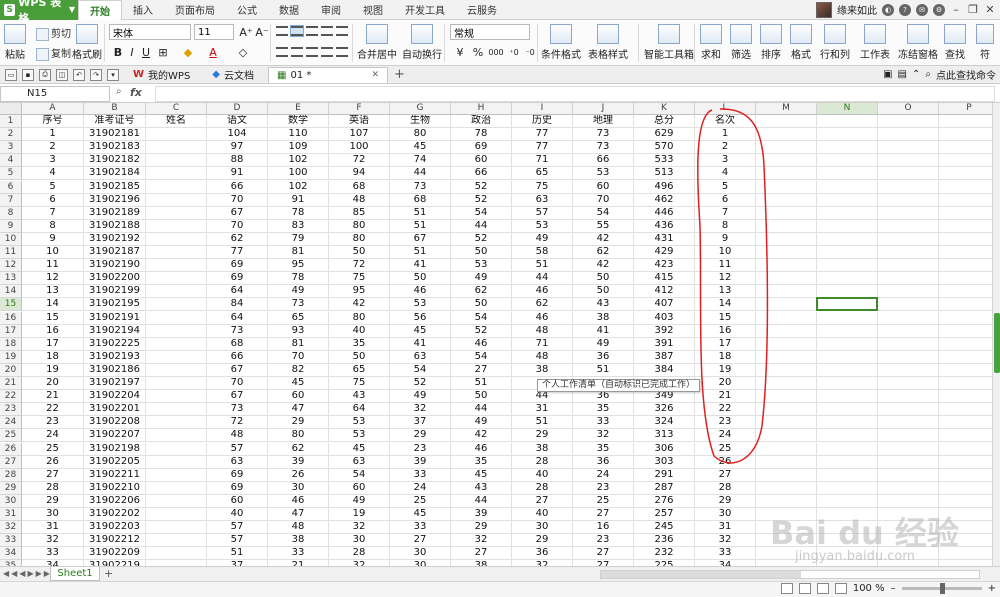 The height and width of the screenshot is (597, 1000). Describe the element at coordinates (725, 109) in the screenshot. I see `column-header-L: L` at that location.